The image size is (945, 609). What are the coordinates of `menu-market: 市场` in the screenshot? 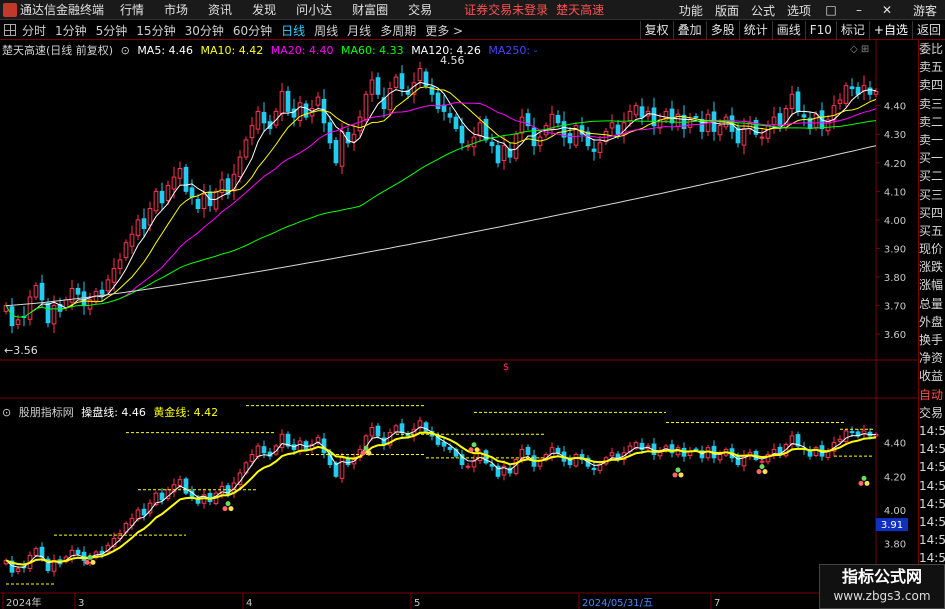 It's located at (176, 9).